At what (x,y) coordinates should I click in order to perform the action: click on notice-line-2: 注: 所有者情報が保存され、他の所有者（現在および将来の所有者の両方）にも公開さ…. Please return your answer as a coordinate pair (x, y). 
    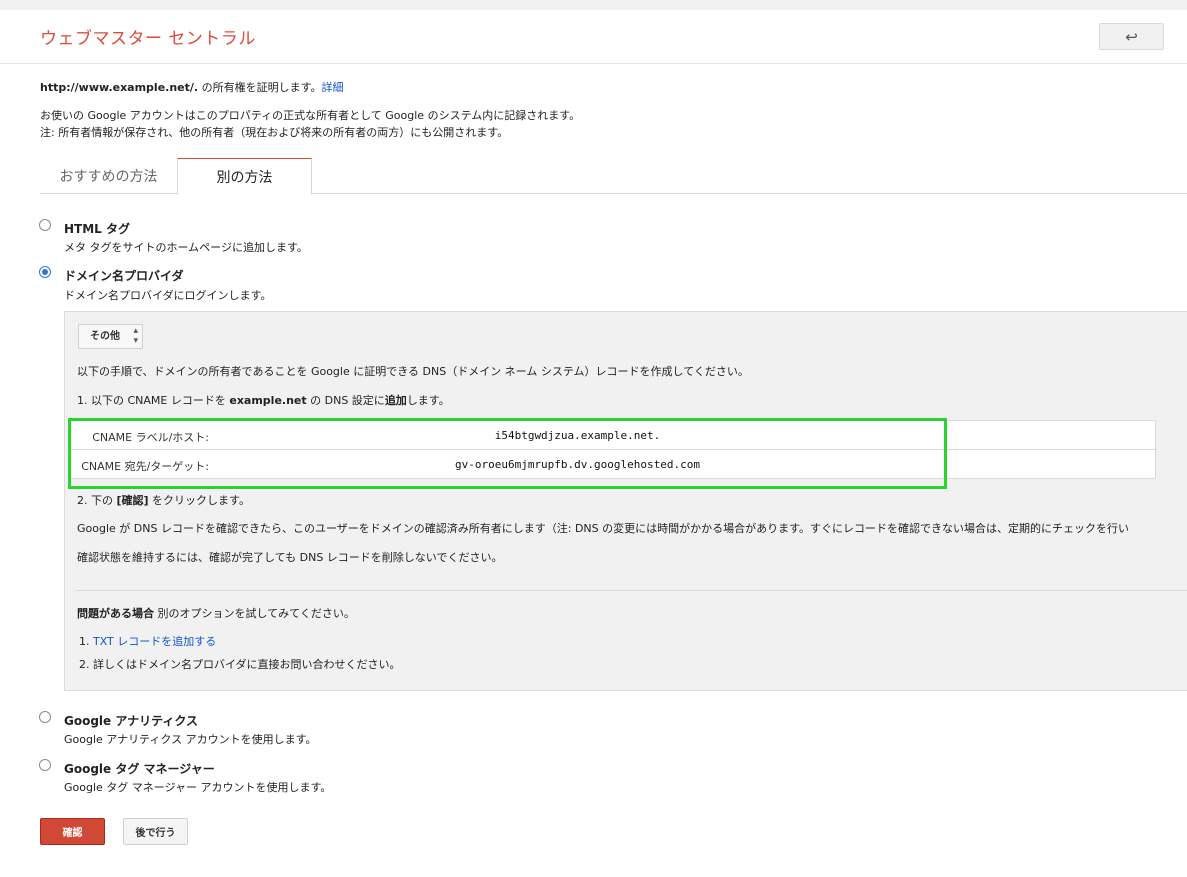
    Looking at the image, I should click on (274, 132).